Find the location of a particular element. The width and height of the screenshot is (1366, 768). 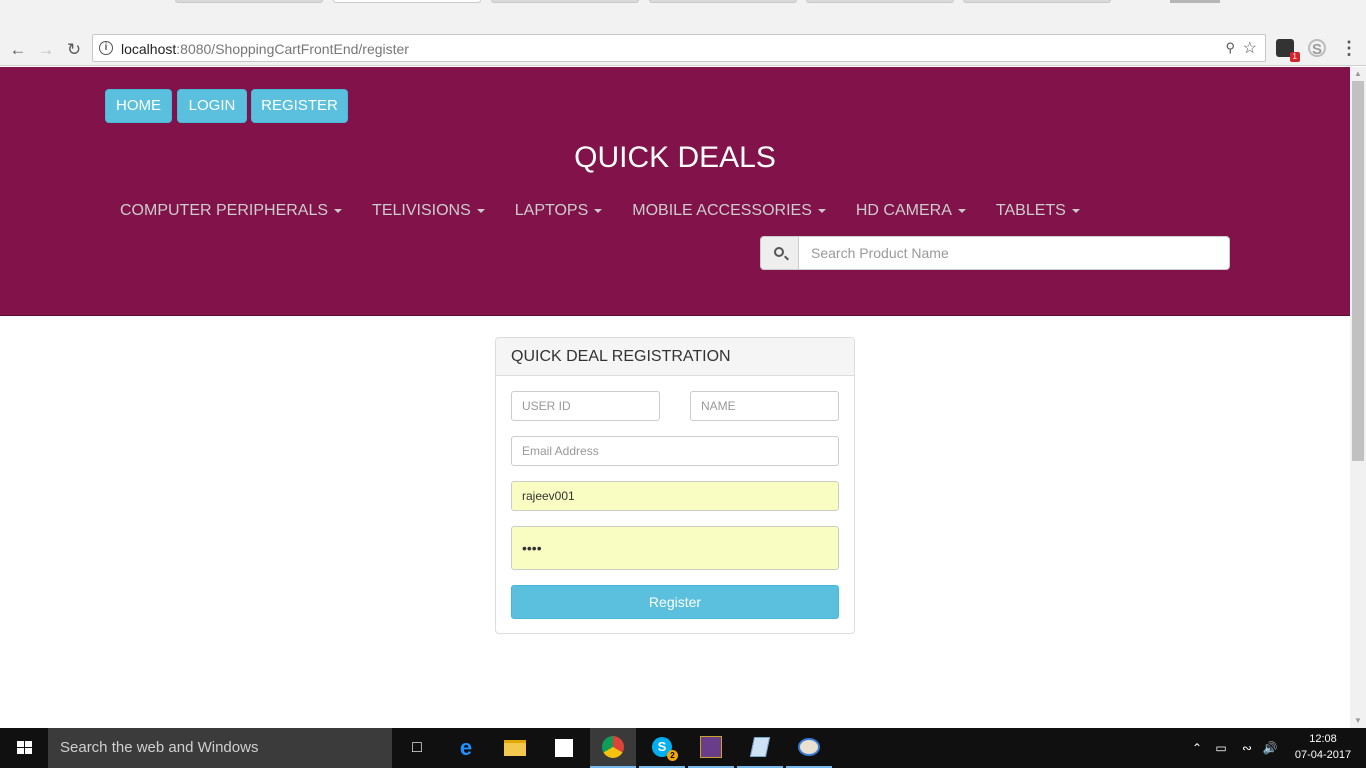

new-tab-button is located at coordinates (1195, 1).